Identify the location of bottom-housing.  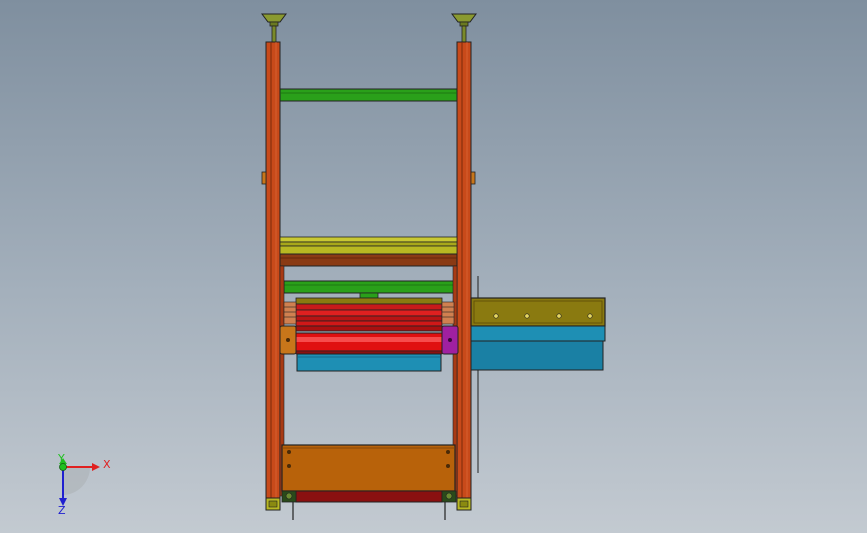
(368, 468).